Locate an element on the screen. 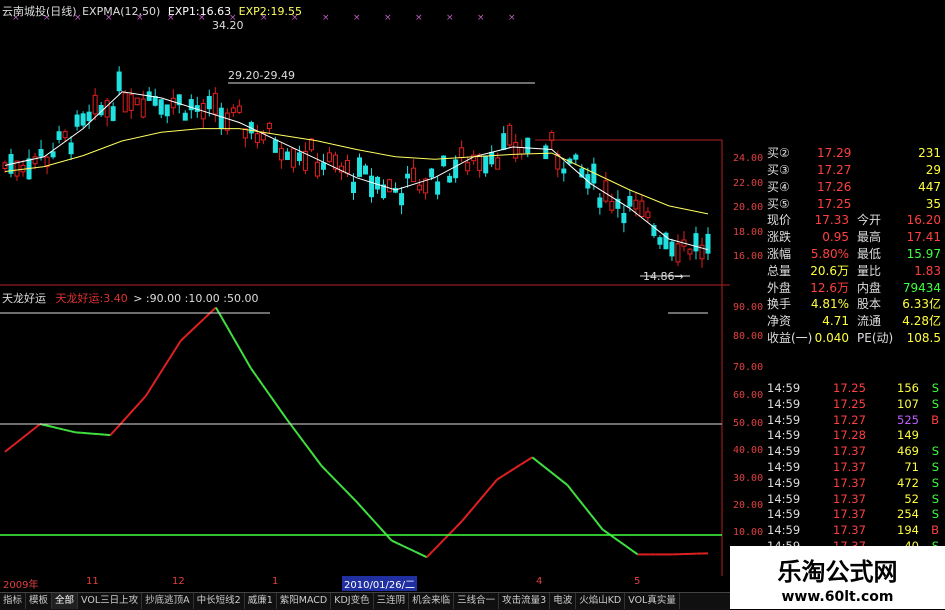 The width and height of the screenshot is (945, 610). tab-12: 攻击流量3 is located at coordinates (524, 601).